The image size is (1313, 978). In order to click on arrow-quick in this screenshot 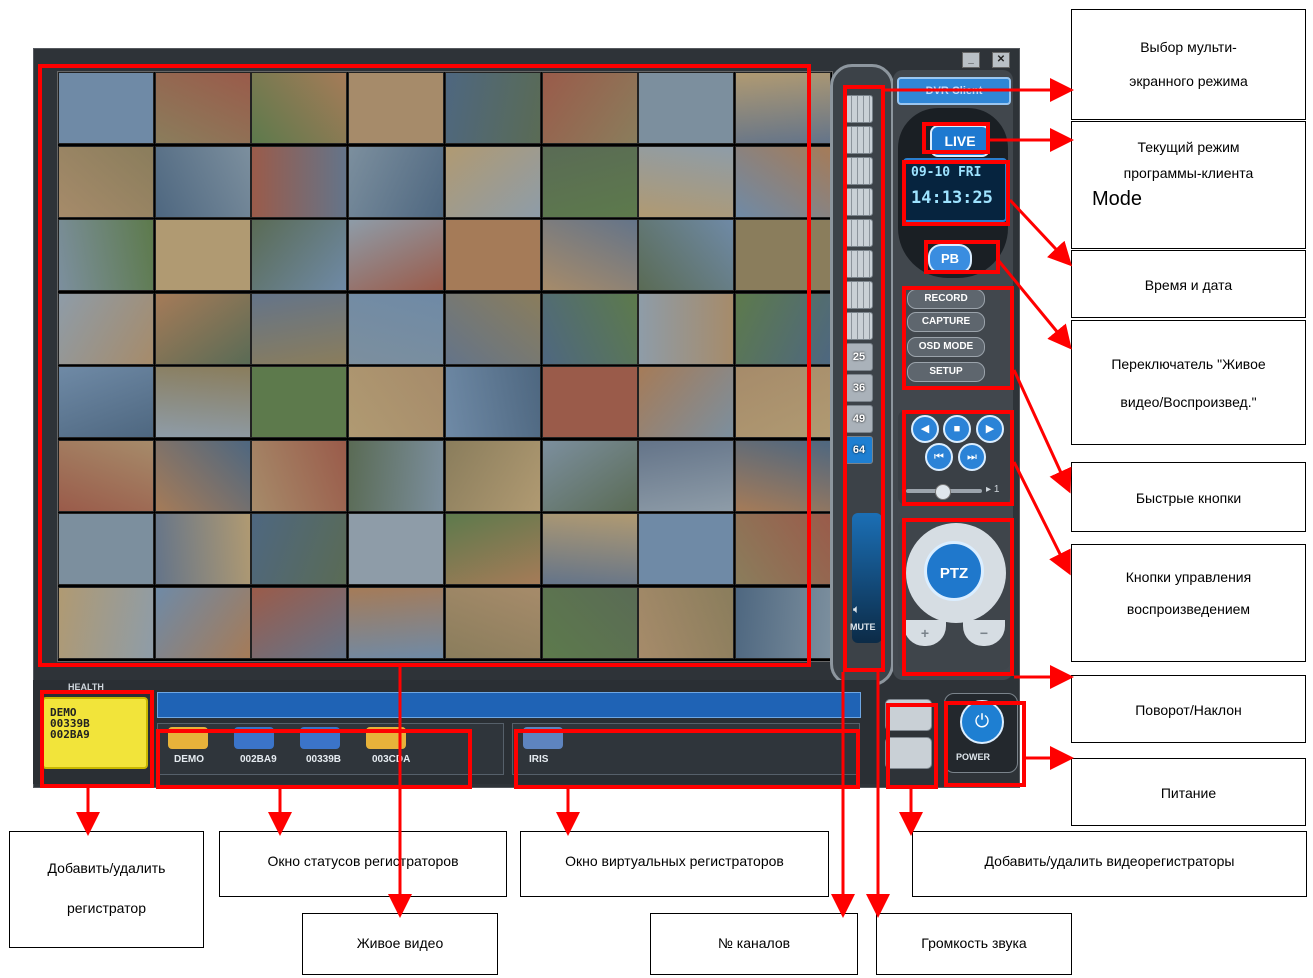, I will do `click(1042, 431)`.